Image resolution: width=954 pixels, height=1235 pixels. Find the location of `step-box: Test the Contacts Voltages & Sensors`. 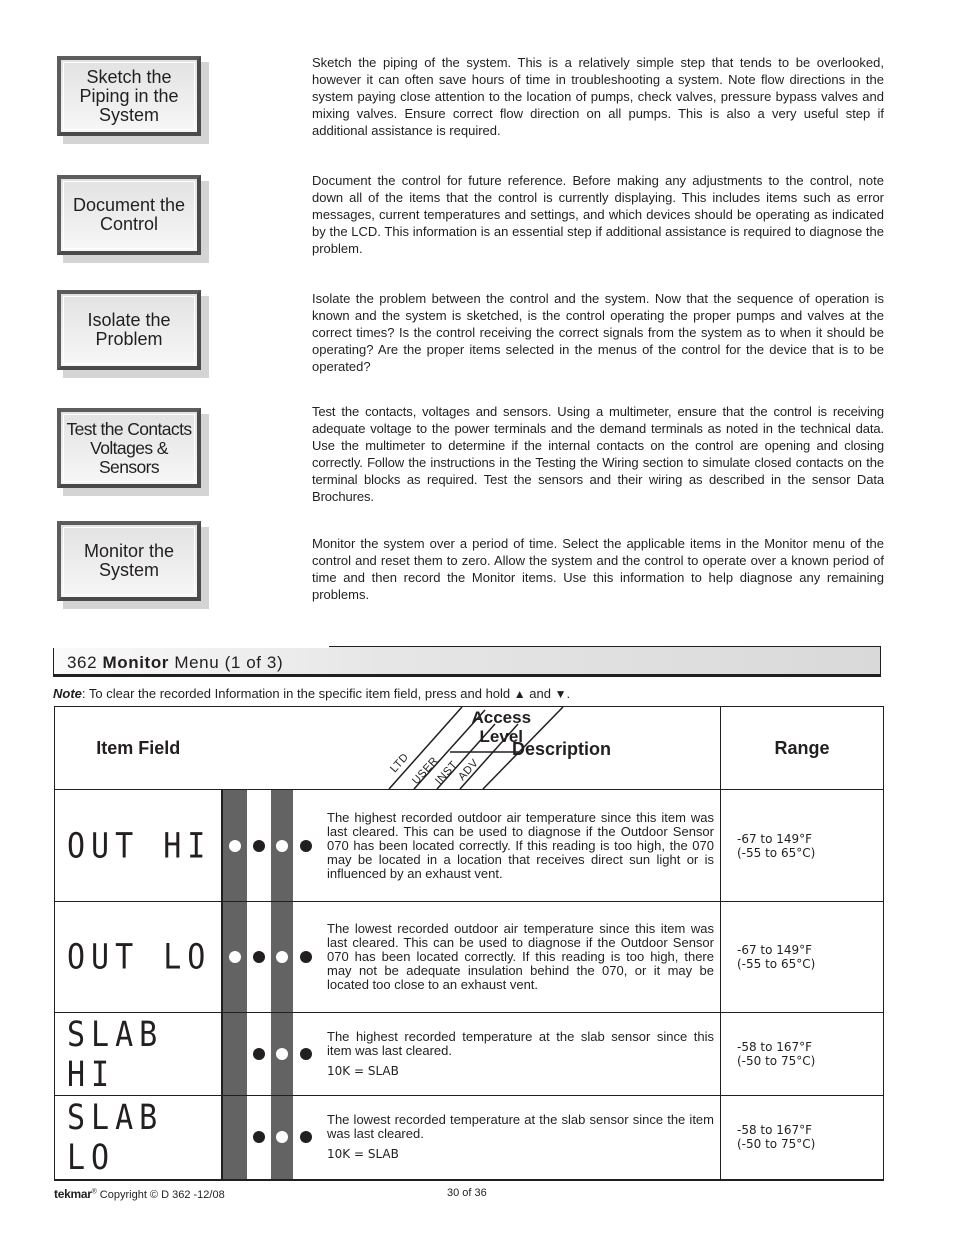

step-box: Test the Contacts Voltages & Sensors is located at coordinates (129, 448).